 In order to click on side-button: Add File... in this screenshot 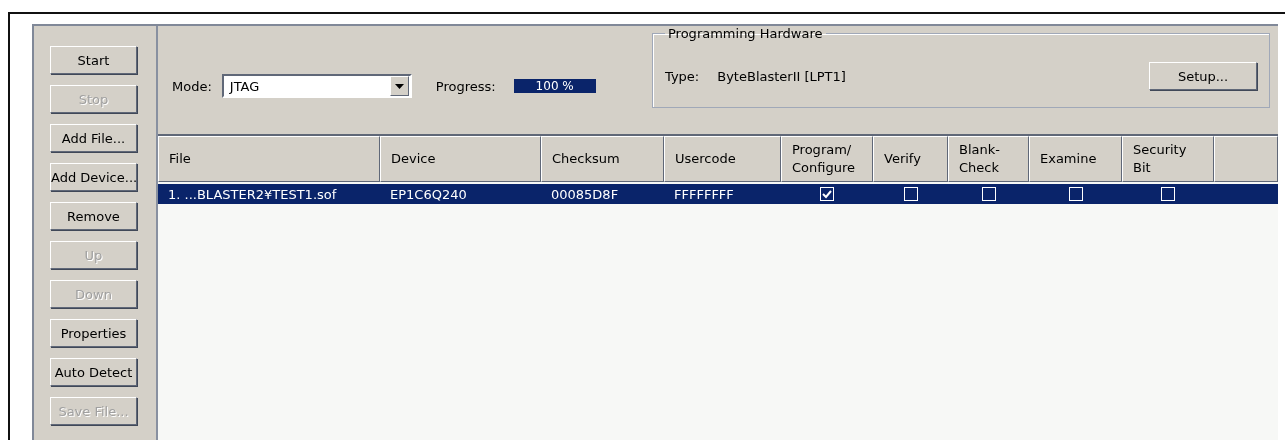, I will do `click(93, 138)`.